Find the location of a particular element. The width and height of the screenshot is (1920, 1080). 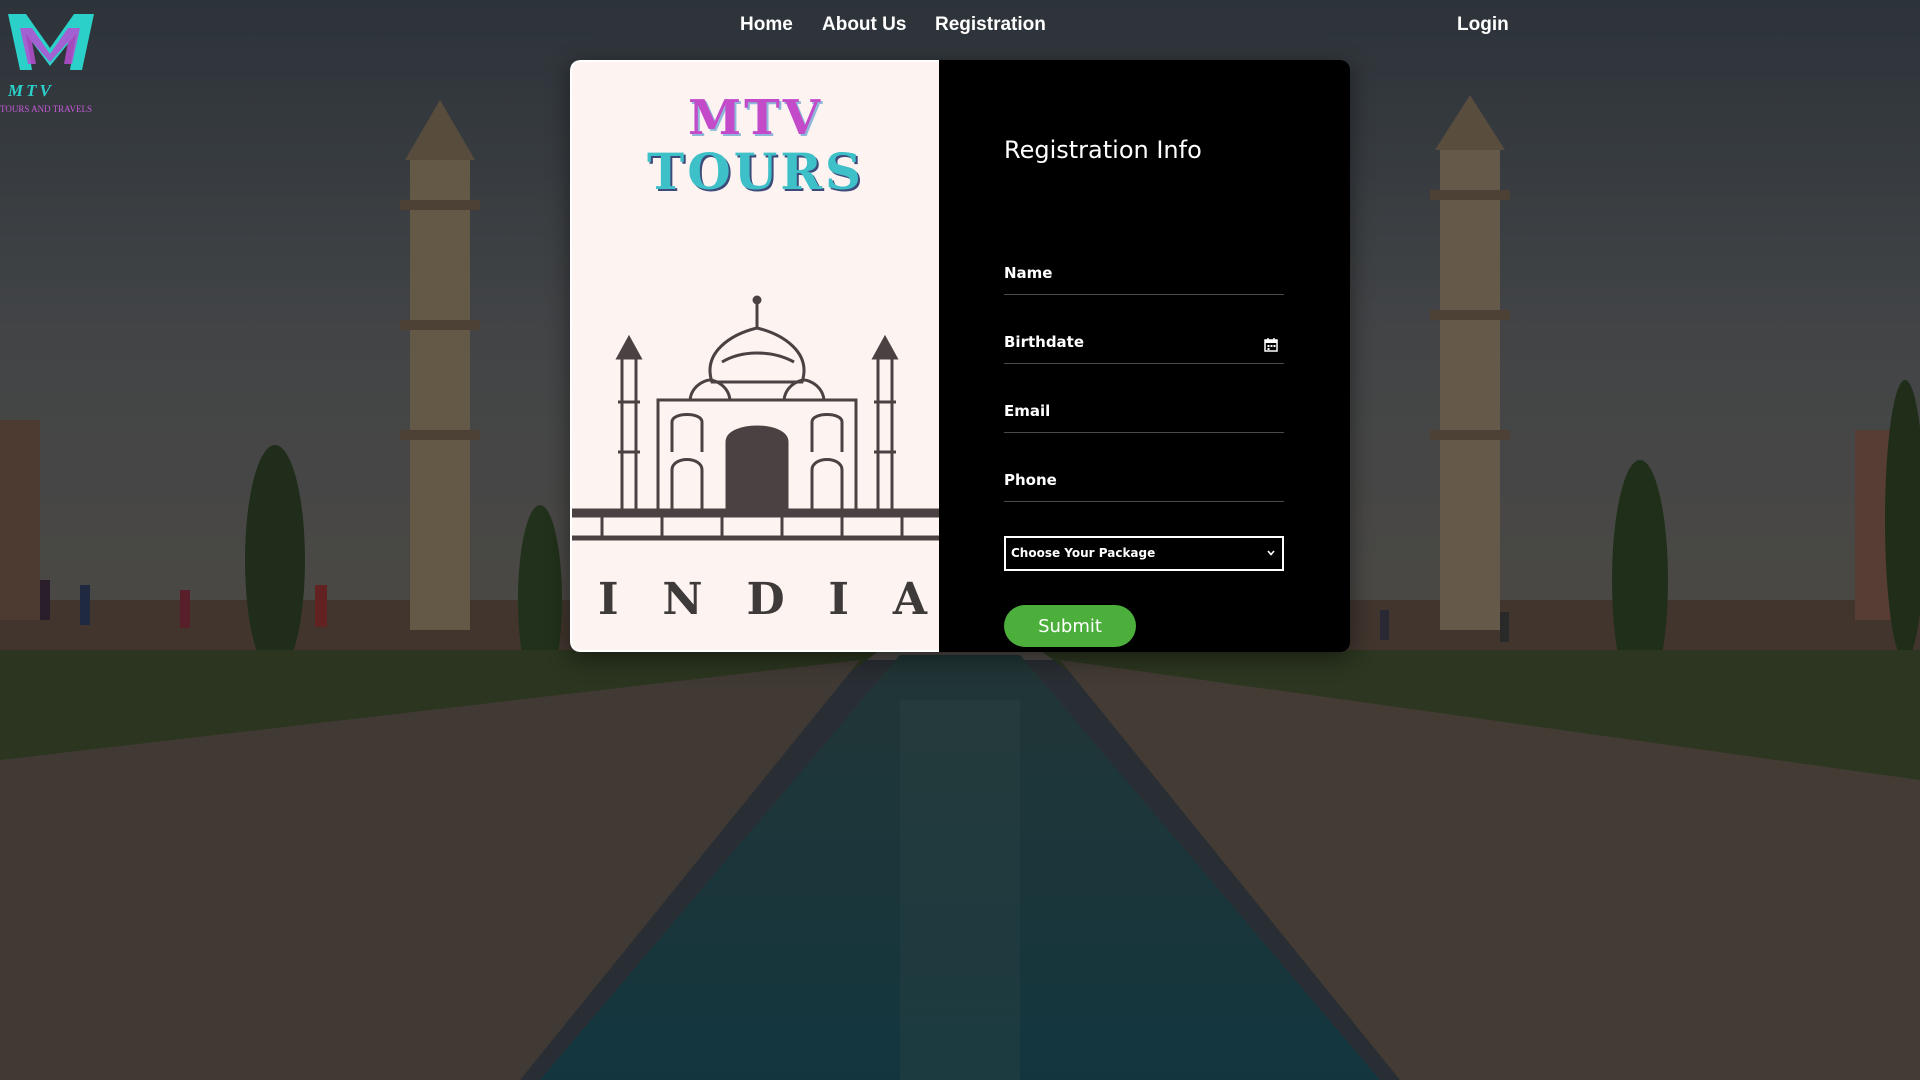

promo-panel: MTV TOURS I N D I A is located at coordinates (754, 356).